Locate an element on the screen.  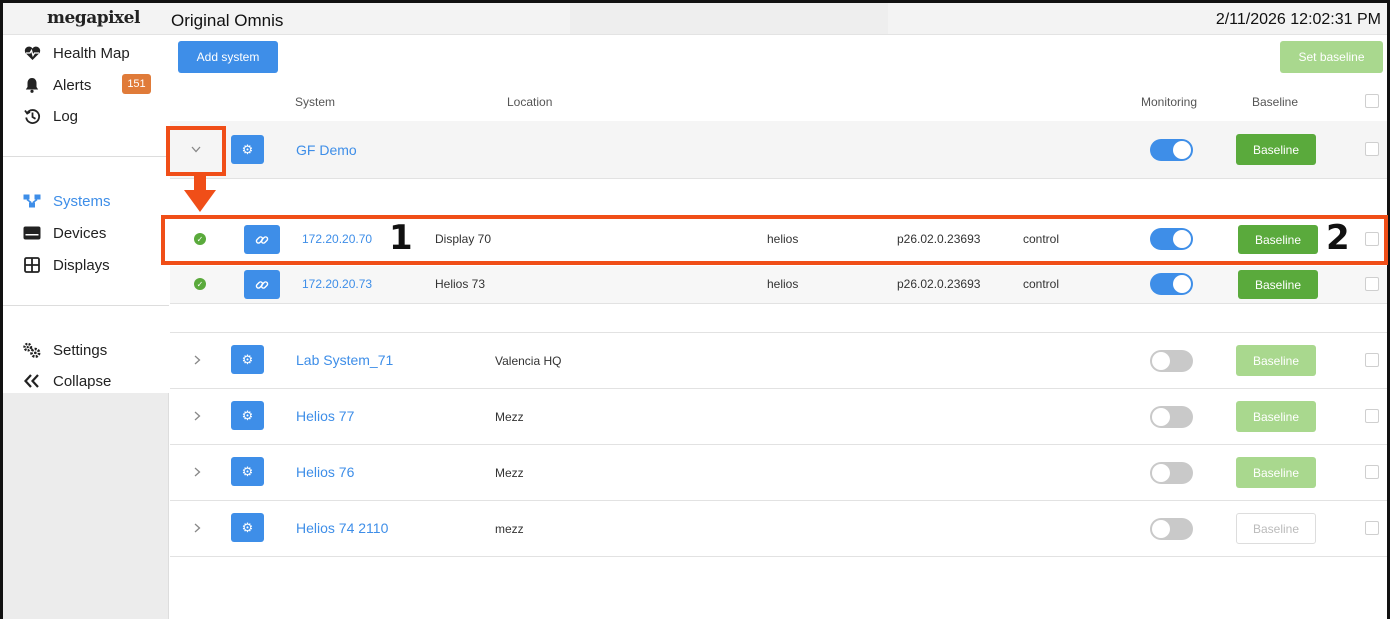
double-chevron-left-icon is located at coordinates (32, 381).